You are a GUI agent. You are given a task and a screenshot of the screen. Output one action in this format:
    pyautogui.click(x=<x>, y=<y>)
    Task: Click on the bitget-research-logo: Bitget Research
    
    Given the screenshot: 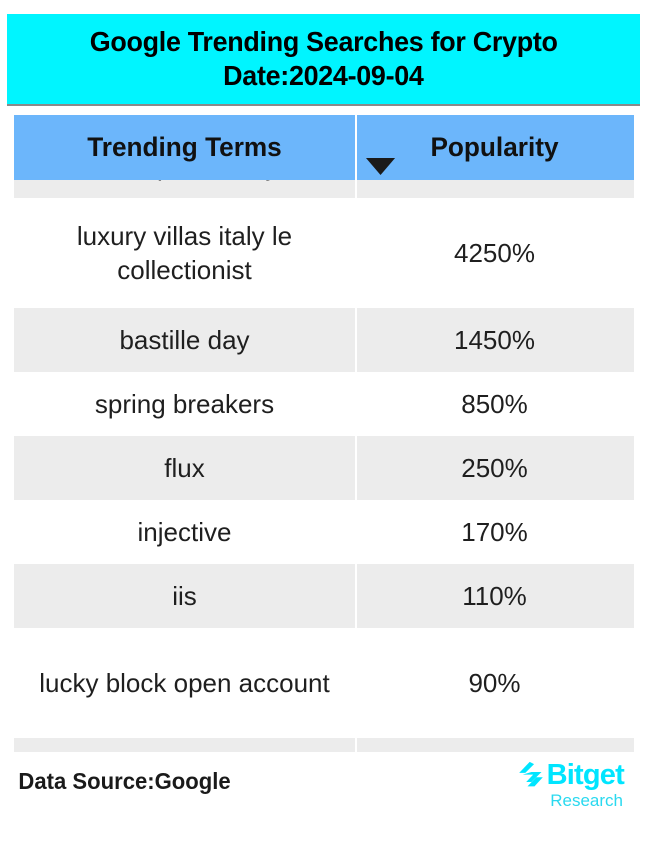 What is the action you would take?
    pyautogui.click(x=571, y=785)
    